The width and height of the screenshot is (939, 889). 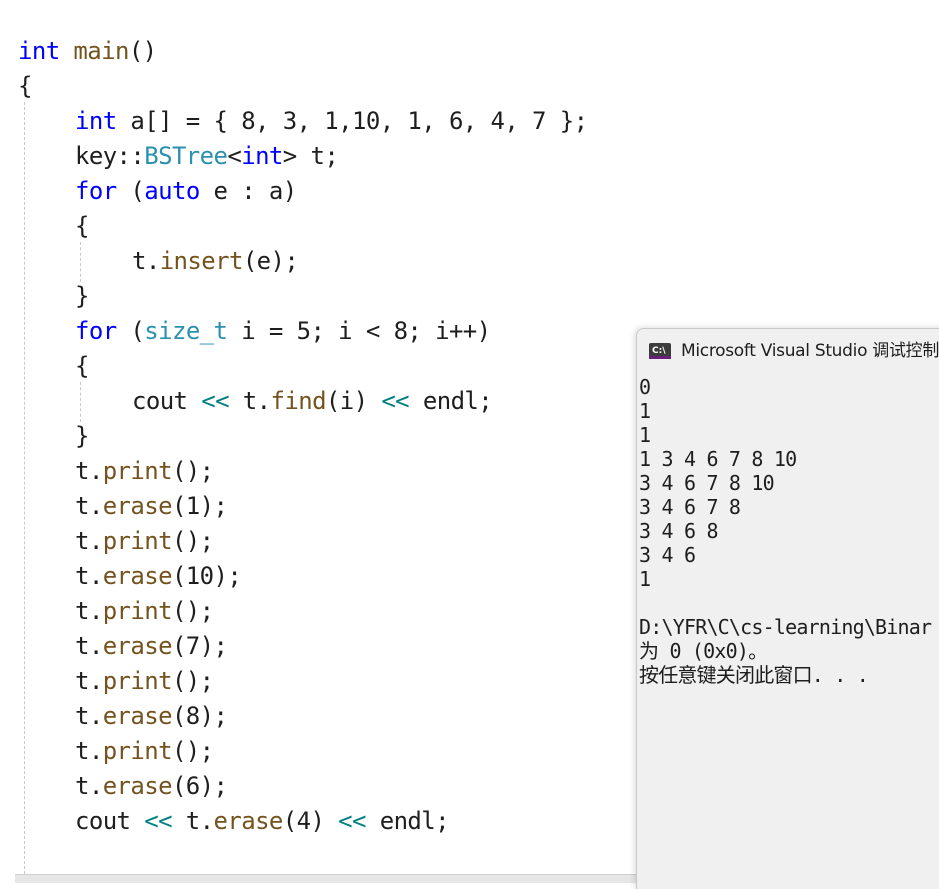 I want to click on code-line: t.erase(6);, so click(x=151, y=786).